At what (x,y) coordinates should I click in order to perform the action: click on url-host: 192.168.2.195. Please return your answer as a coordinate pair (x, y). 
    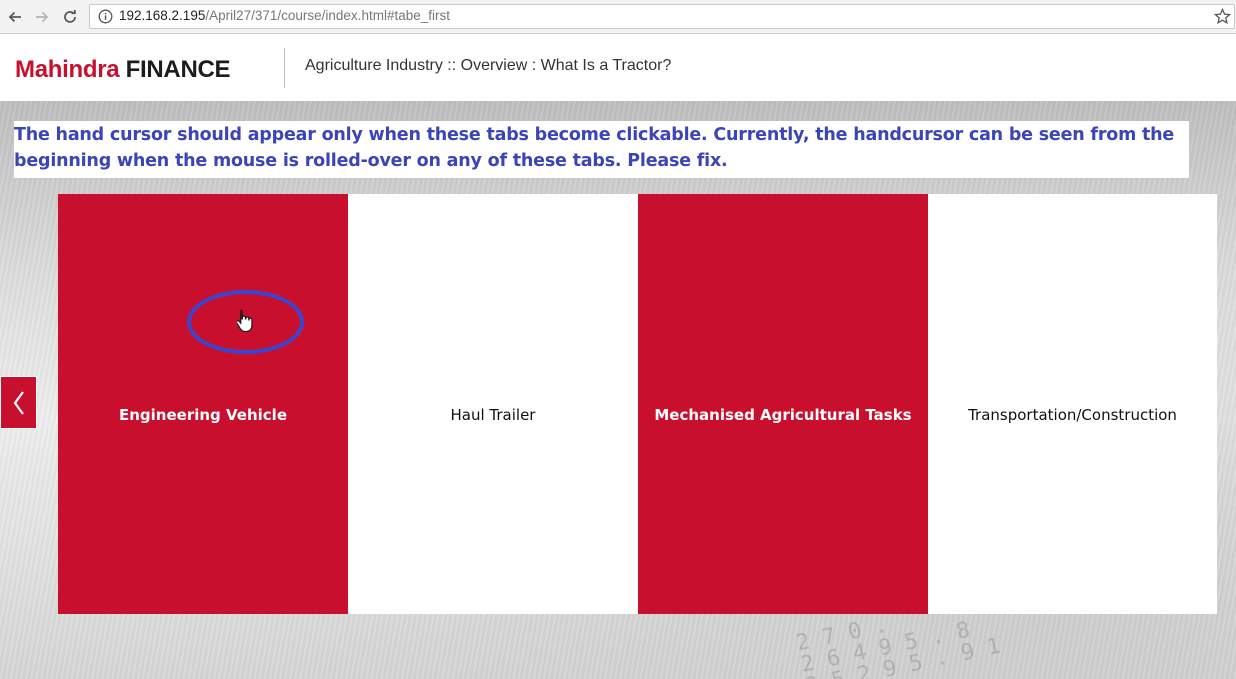
    Looking at the image, I should click on (162, 15).